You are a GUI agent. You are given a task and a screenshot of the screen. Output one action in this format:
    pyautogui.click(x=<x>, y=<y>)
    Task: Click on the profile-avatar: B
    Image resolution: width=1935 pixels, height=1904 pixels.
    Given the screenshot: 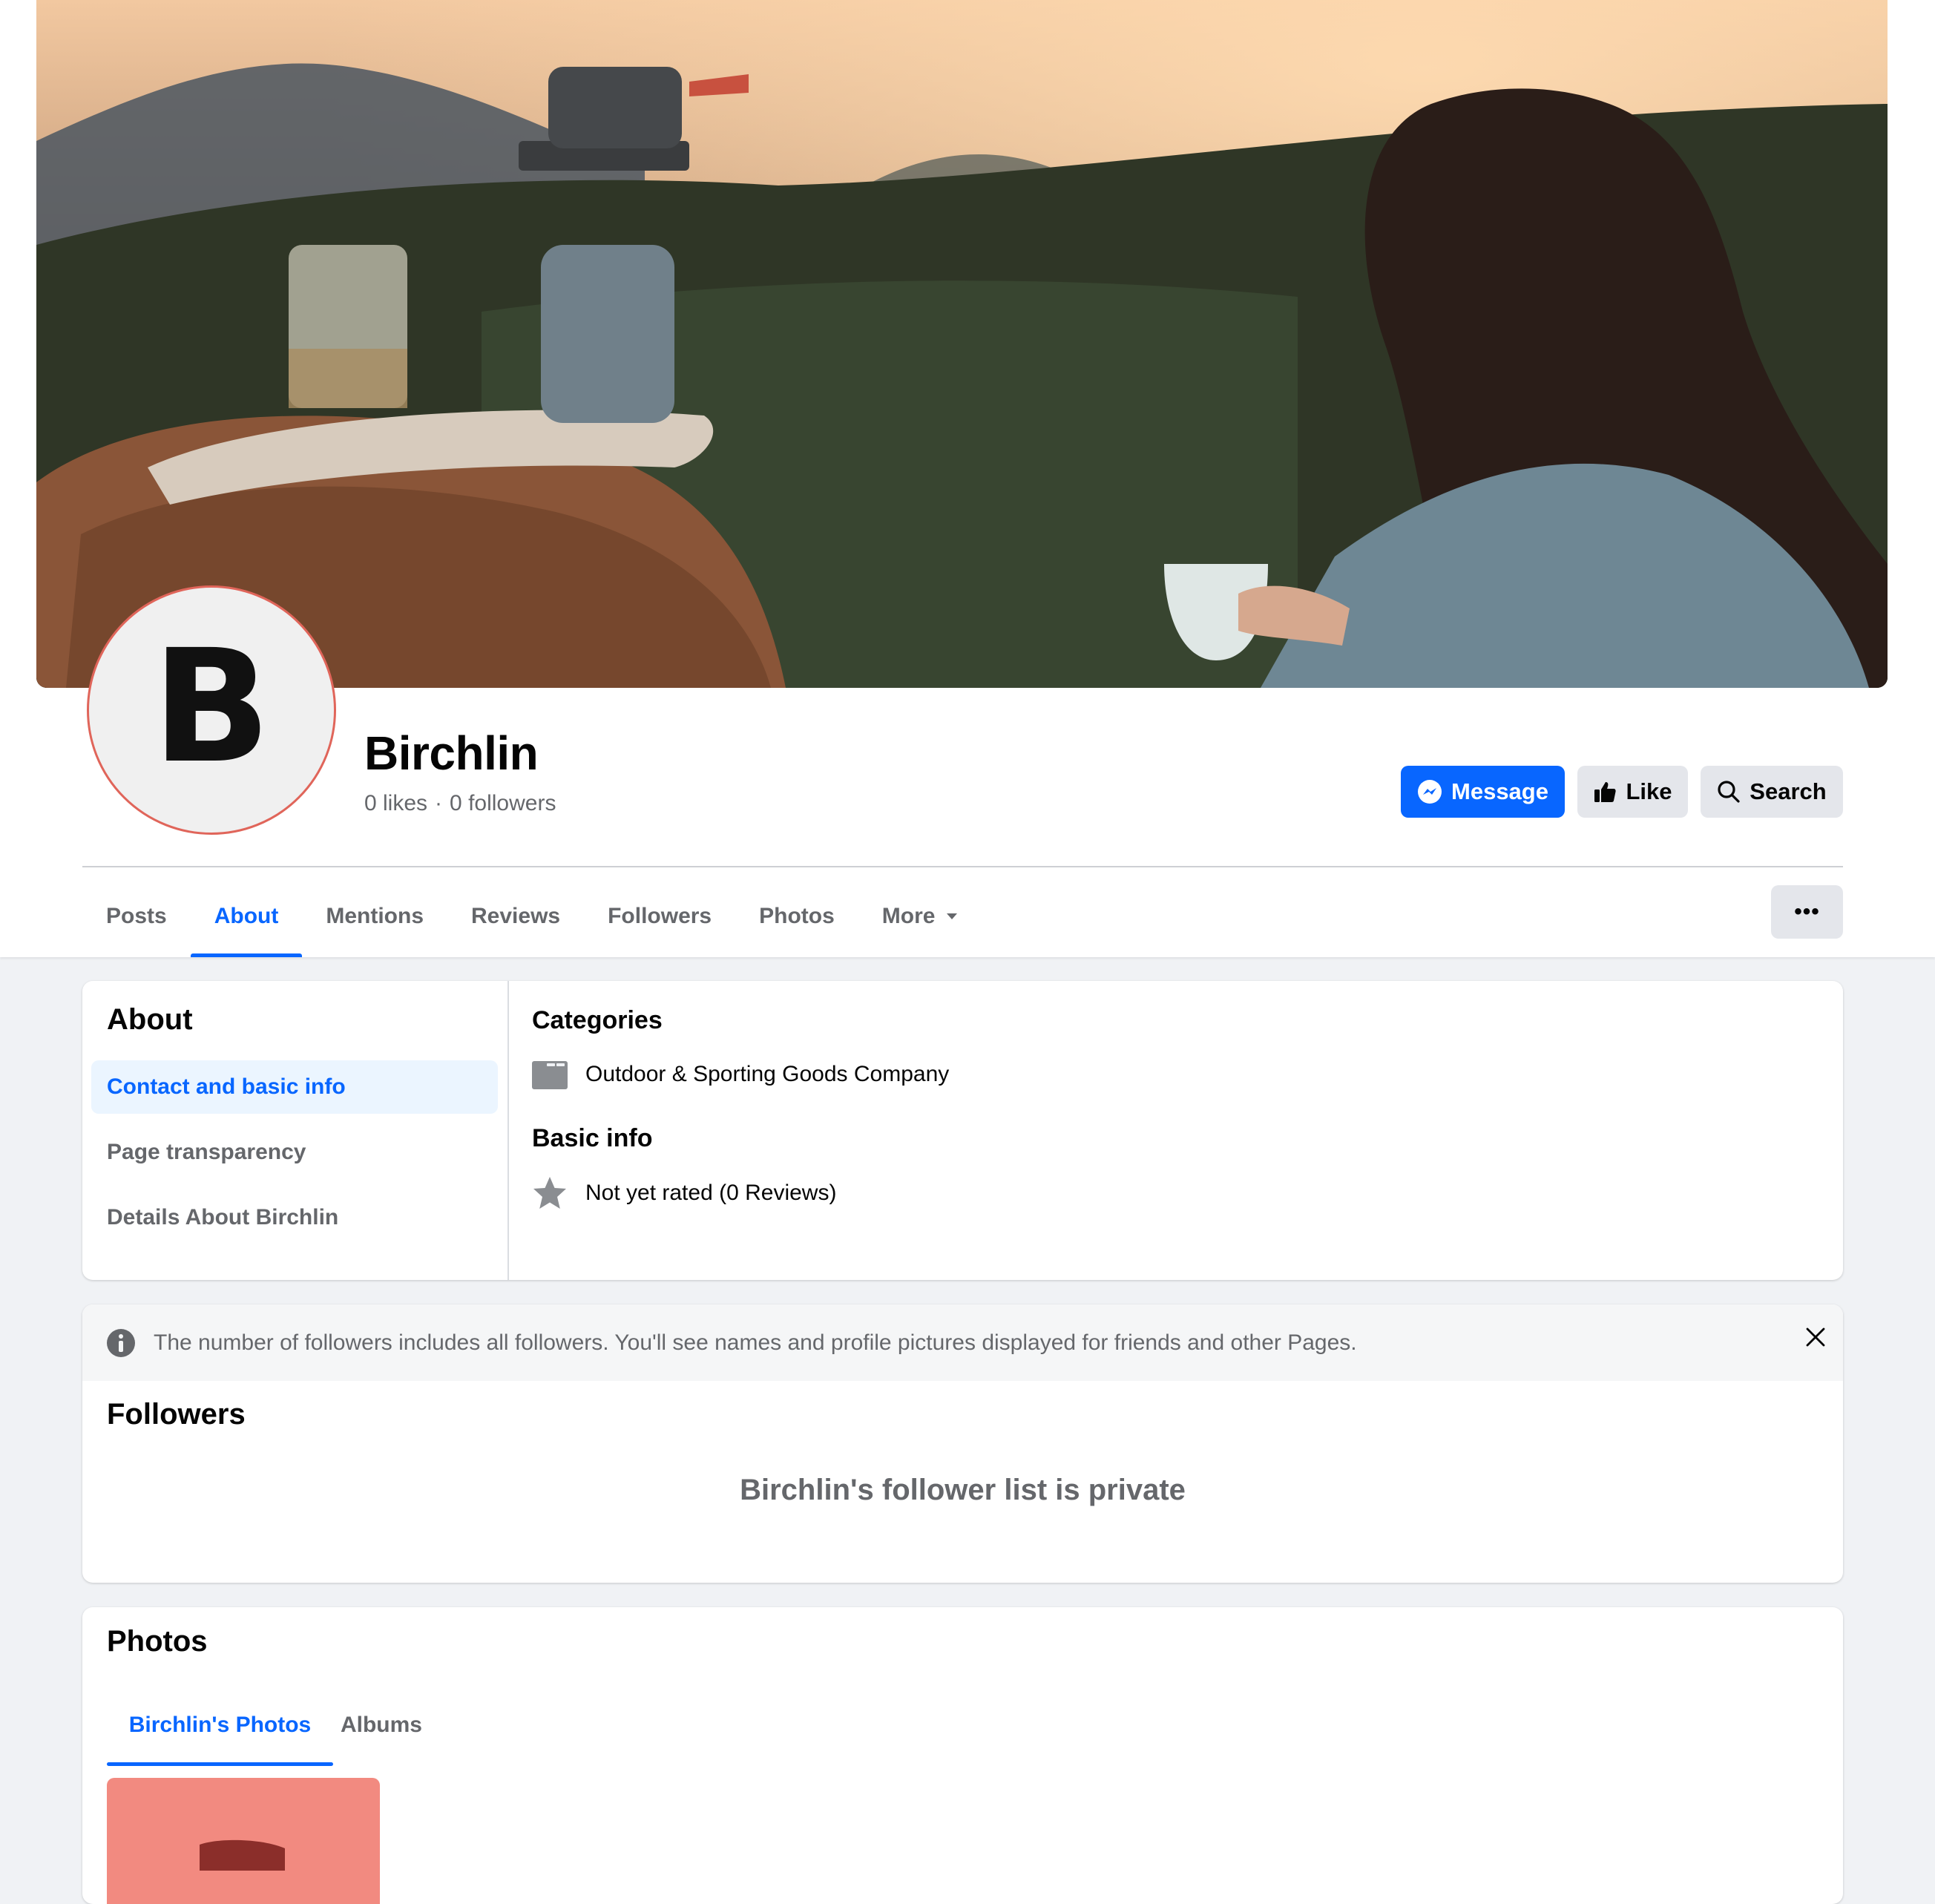 What is the action you would take?
    pyautogui.click(x=211, y=710)
    